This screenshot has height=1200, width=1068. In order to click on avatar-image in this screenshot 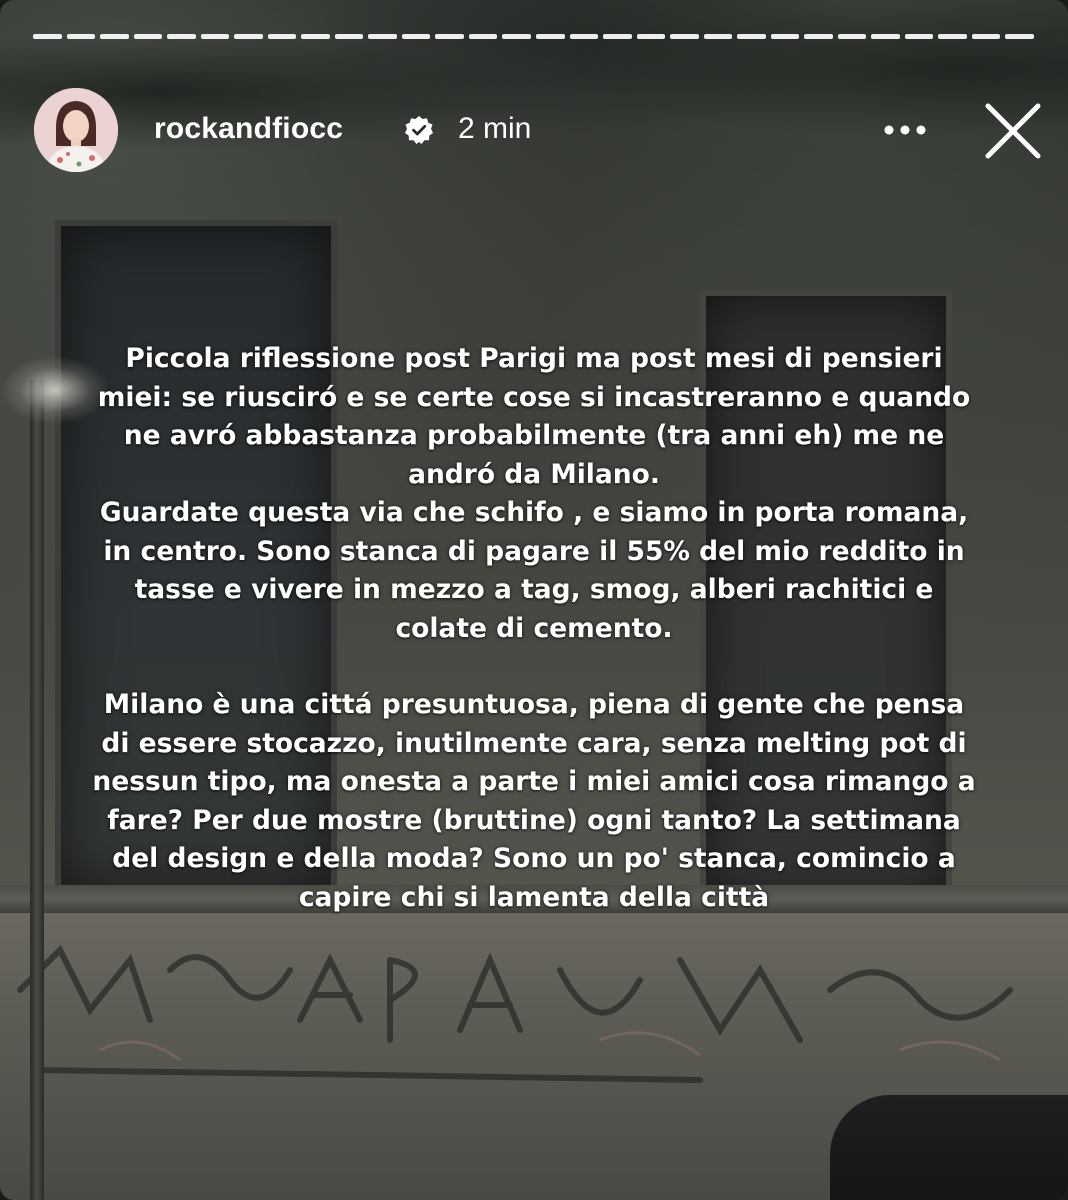, I will do `click(76, 130)`.